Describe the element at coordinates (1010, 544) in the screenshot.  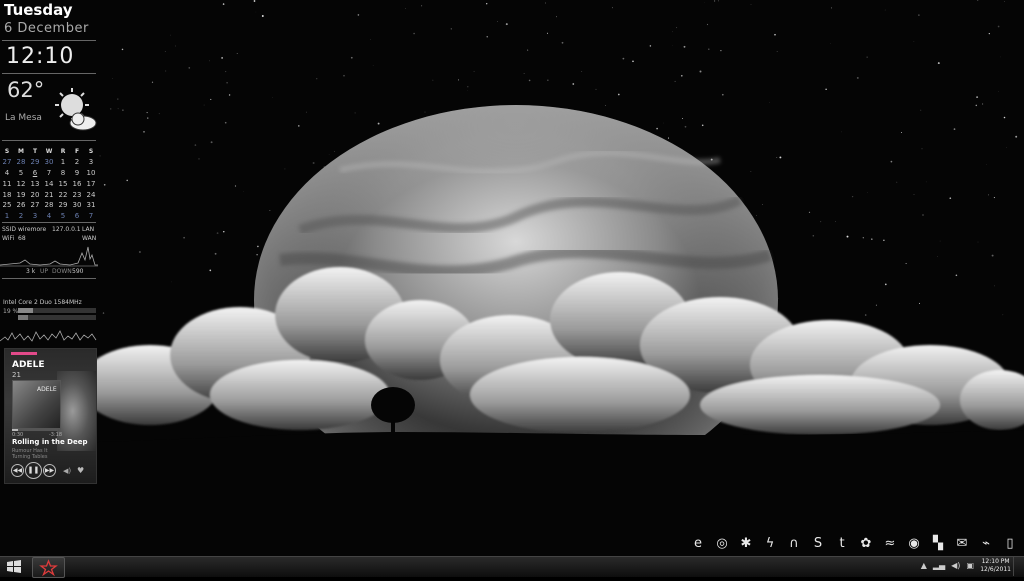
I see `bin-icon: ▯` at that location.